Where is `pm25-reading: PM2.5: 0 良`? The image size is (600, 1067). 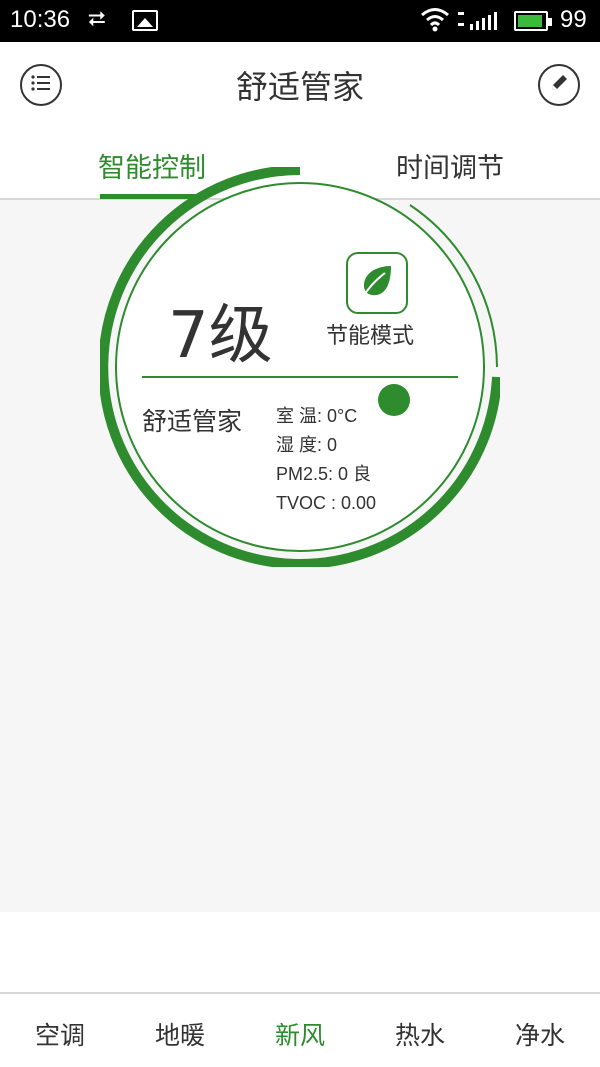
pm25-reading: PM2.5: 0 良 is located at coordinates (324, 474).